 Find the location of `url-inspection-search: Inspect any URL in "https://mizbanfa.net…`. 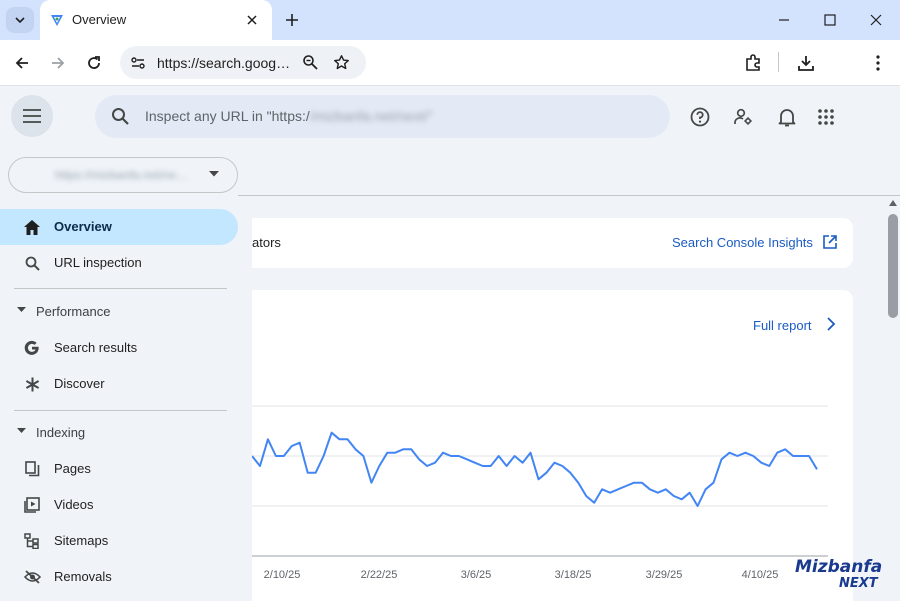

url-inspection-search: Inspect any URL in "https://mizbanfa.net… is located at coordinates (382, 116).